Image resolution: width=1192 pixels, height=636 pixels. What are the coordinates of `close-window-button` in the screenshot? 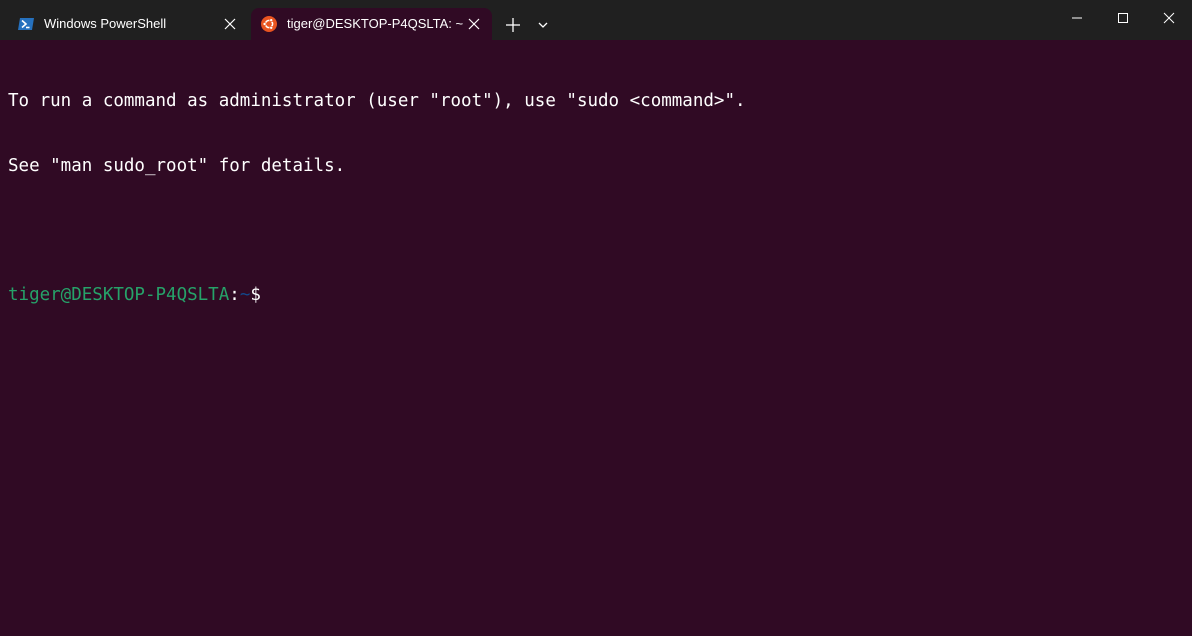 It's located at (1169, 20).